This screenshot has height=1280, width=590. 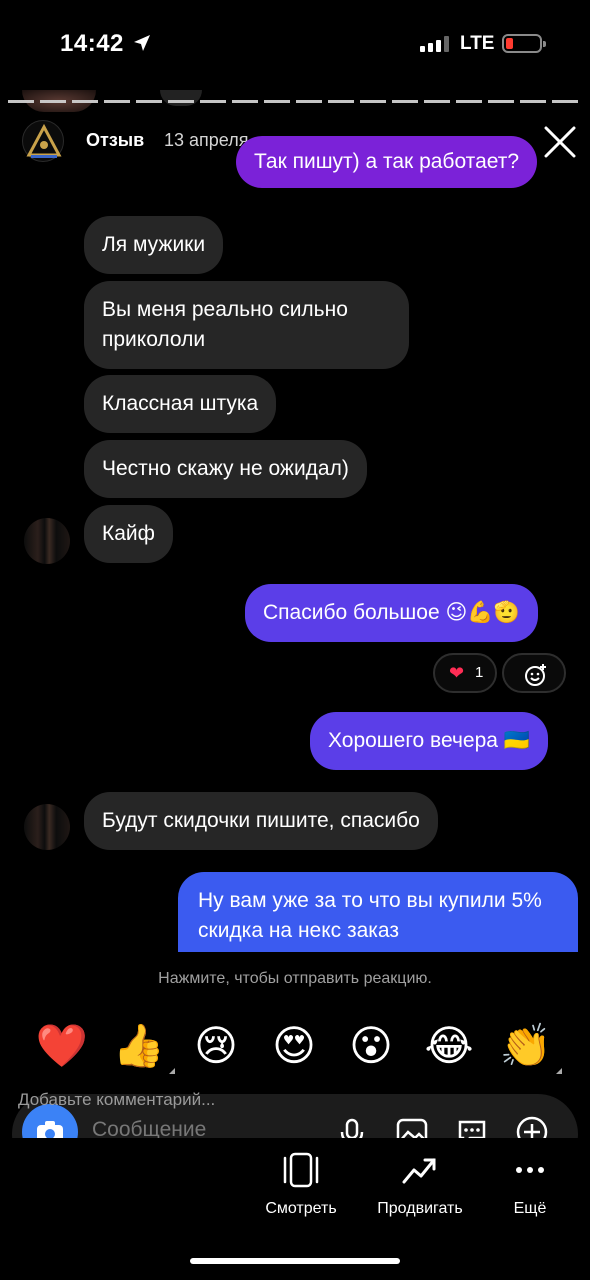 I want to click on view-button: Смотреть, so click(x=301, y=1185).